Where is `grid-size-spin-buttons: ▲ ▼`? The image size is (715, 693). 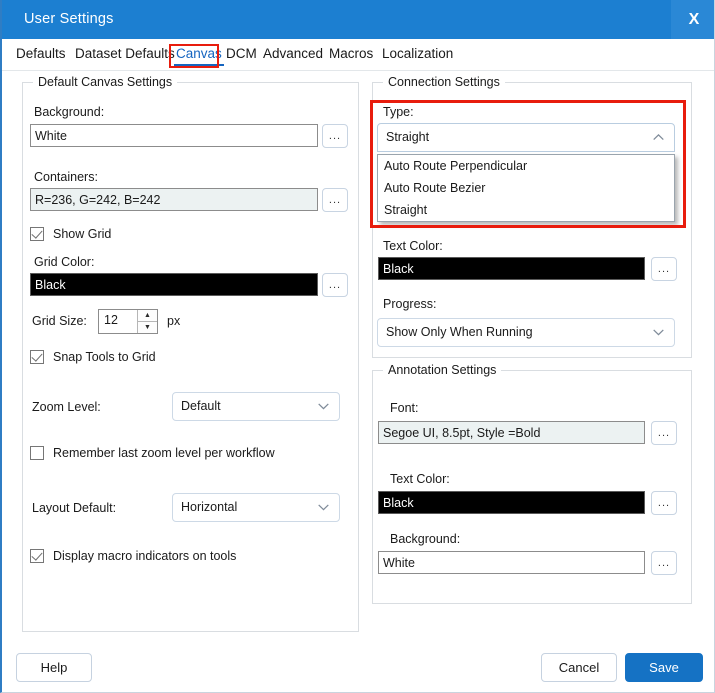 grid-size-spin-buttons: ▲ ▼ is located at coordinates (147, 321).